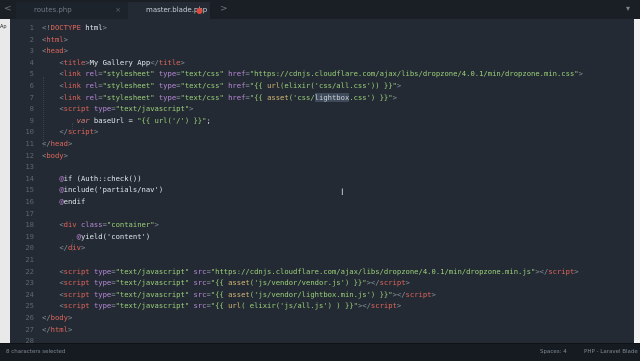 This screenshot has height=361, width=640. I want to click on code-line: 19 @yield('content'), so click(322, 237).